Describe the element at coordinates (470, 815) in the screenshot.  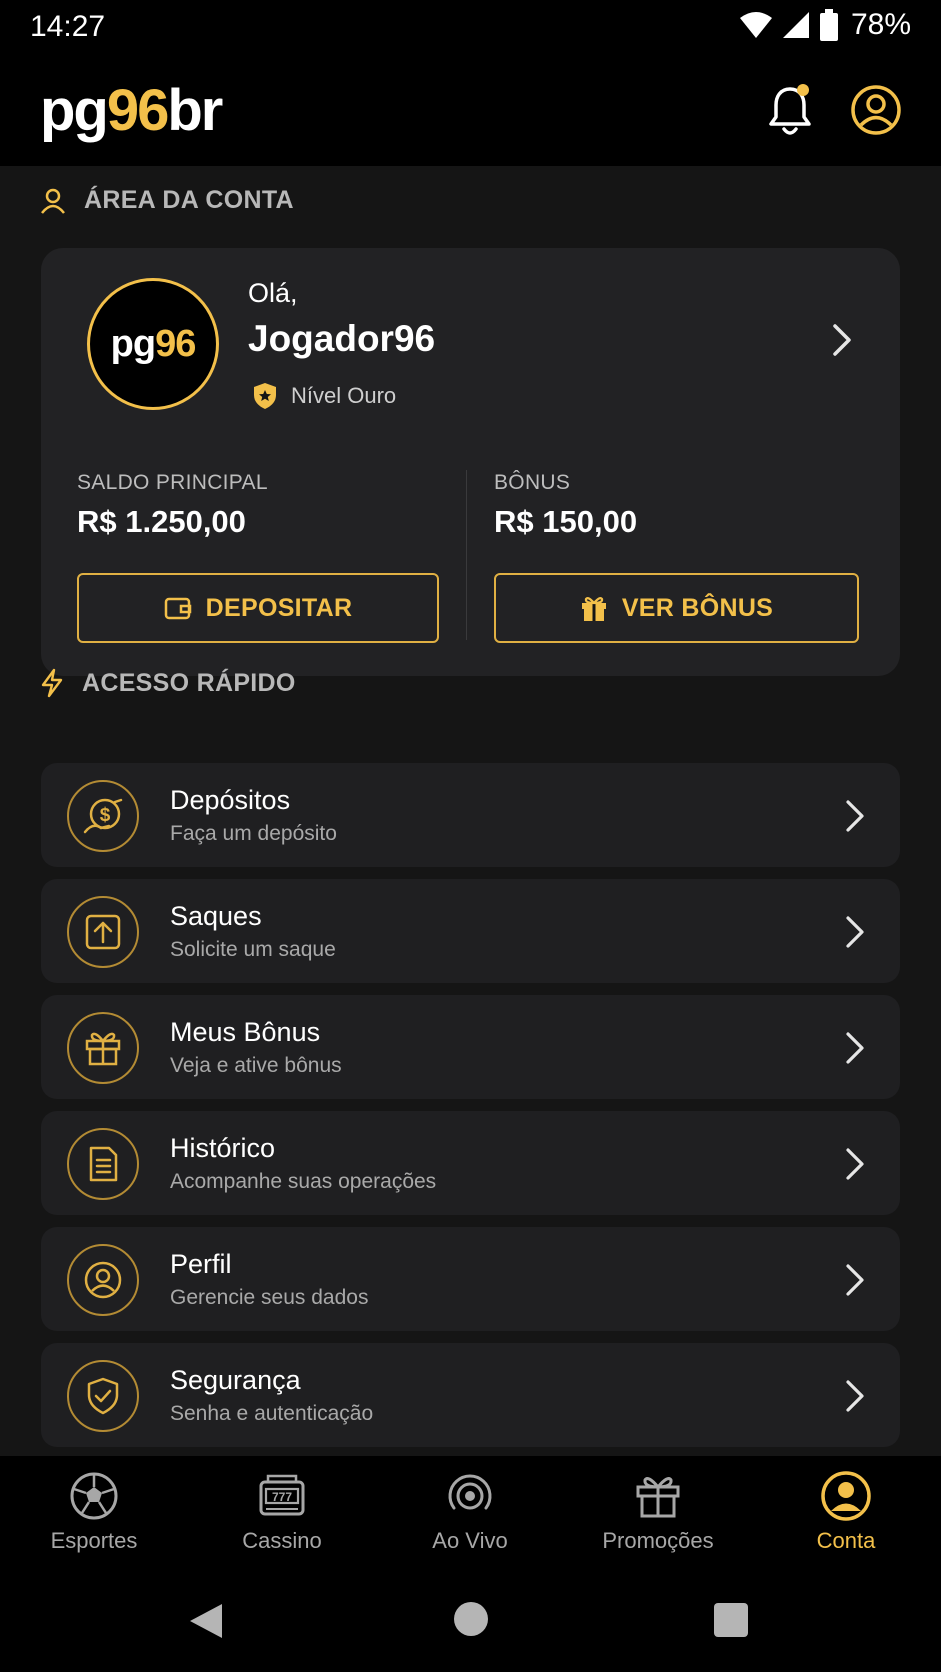
I see `quick-item-depositos: $ Depósitos Faça um depósito` at that location.